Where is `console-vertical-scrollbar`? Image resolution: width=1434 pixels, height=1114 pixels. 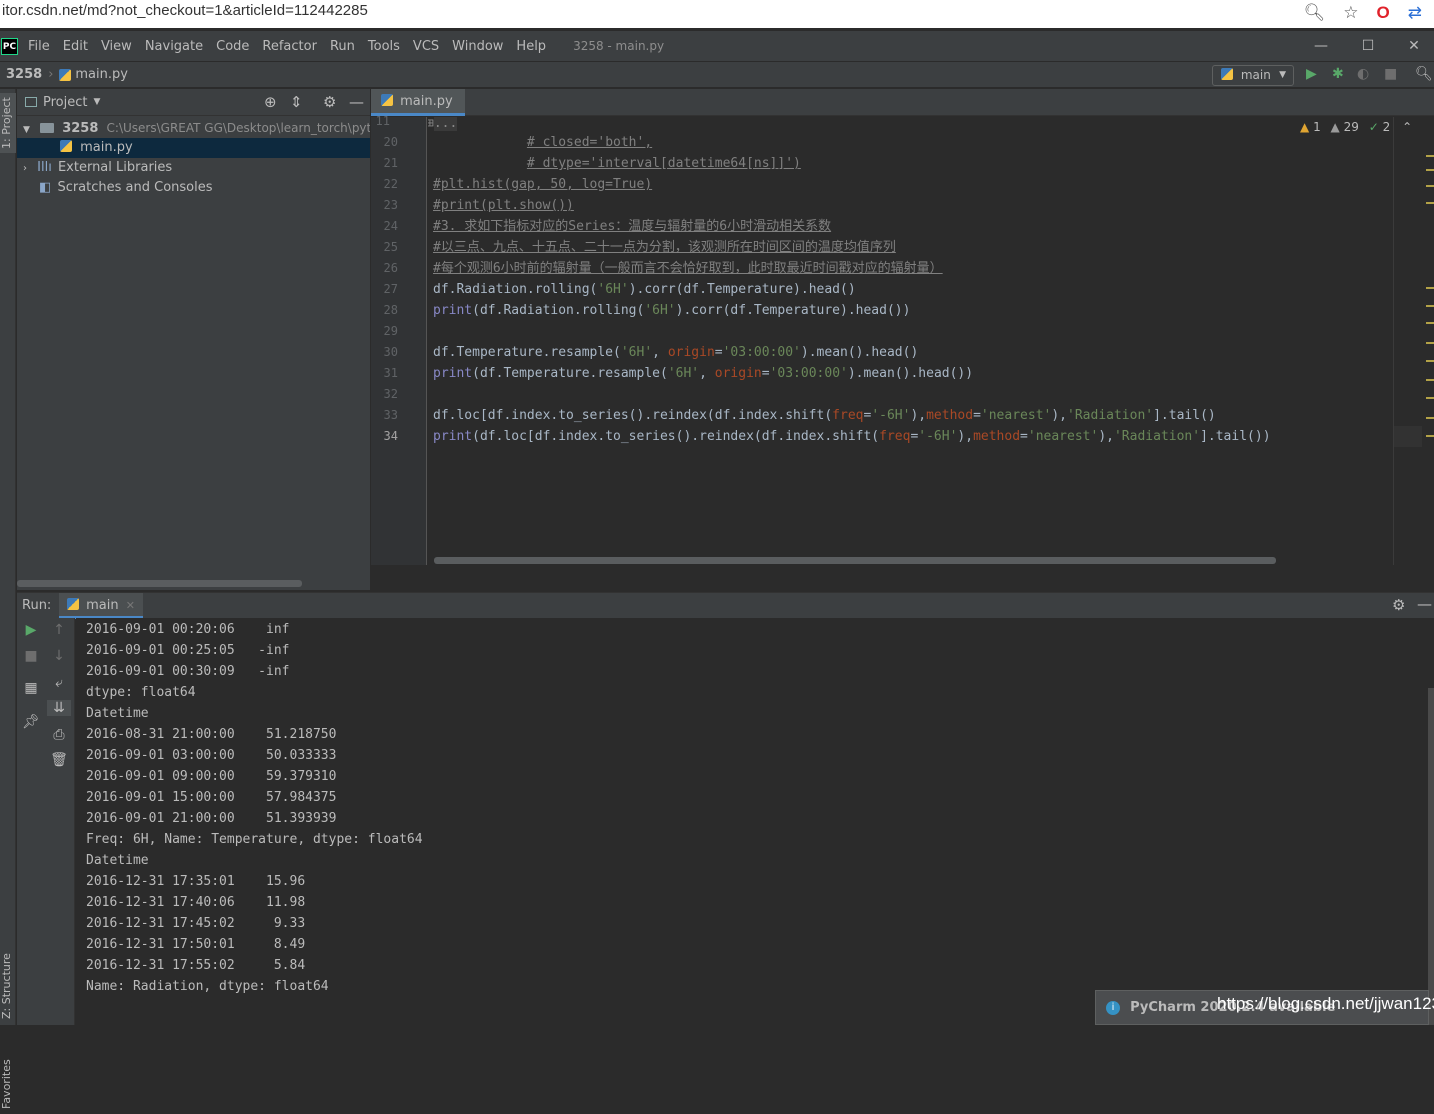
console-vertical-scrollbar is located at coordinates (1431, 856).